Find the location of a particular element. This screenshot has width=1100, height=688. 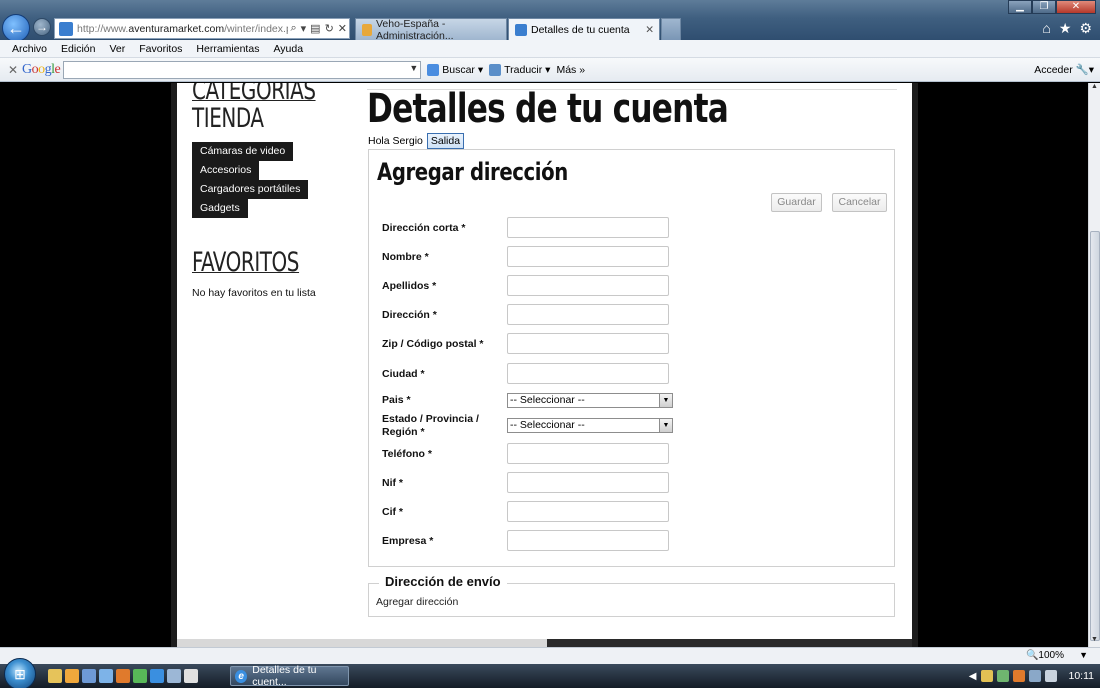

login-label: Acceder is located at coordinates (1053, 70).